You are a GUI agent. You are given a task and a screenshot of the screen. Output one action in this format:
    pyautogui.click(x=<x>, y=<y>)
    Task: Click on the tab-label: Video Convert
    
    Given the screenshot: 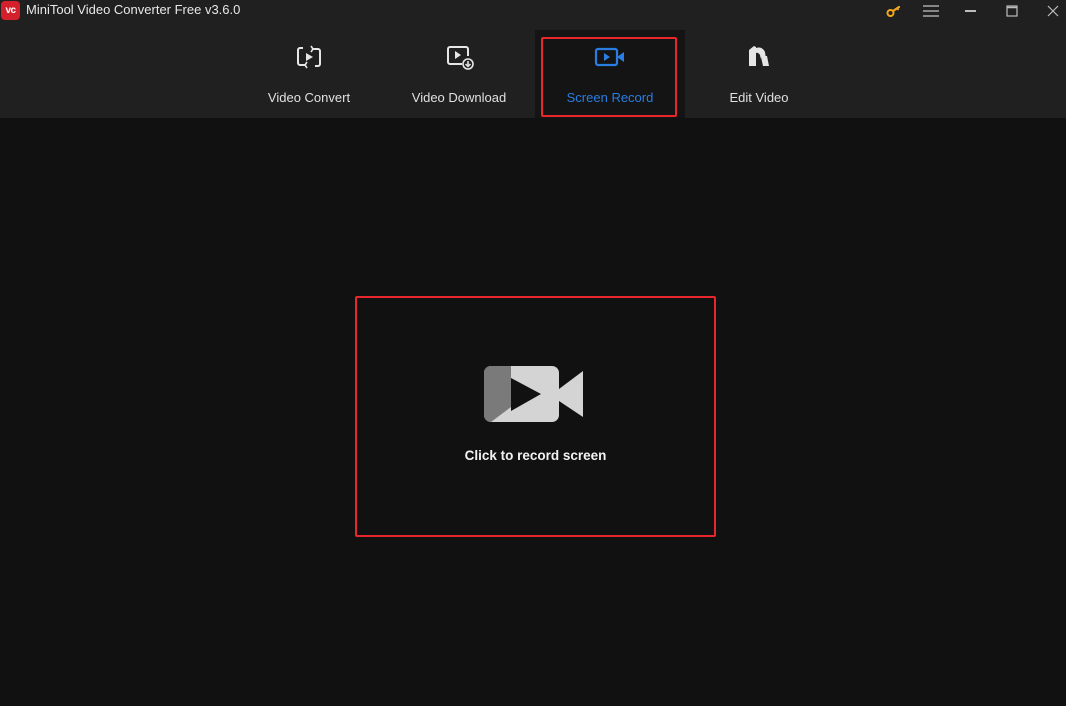 What is the action you would take?
    pyautogui.click(x=309, y=97)
    